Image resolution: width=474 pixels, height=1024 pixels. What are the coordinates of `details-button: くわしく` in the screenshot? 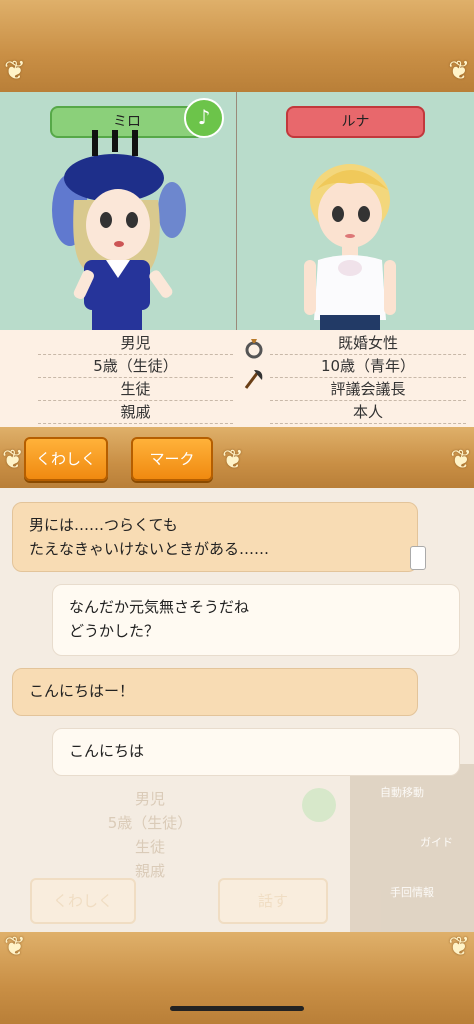 It's located at (66, 459).